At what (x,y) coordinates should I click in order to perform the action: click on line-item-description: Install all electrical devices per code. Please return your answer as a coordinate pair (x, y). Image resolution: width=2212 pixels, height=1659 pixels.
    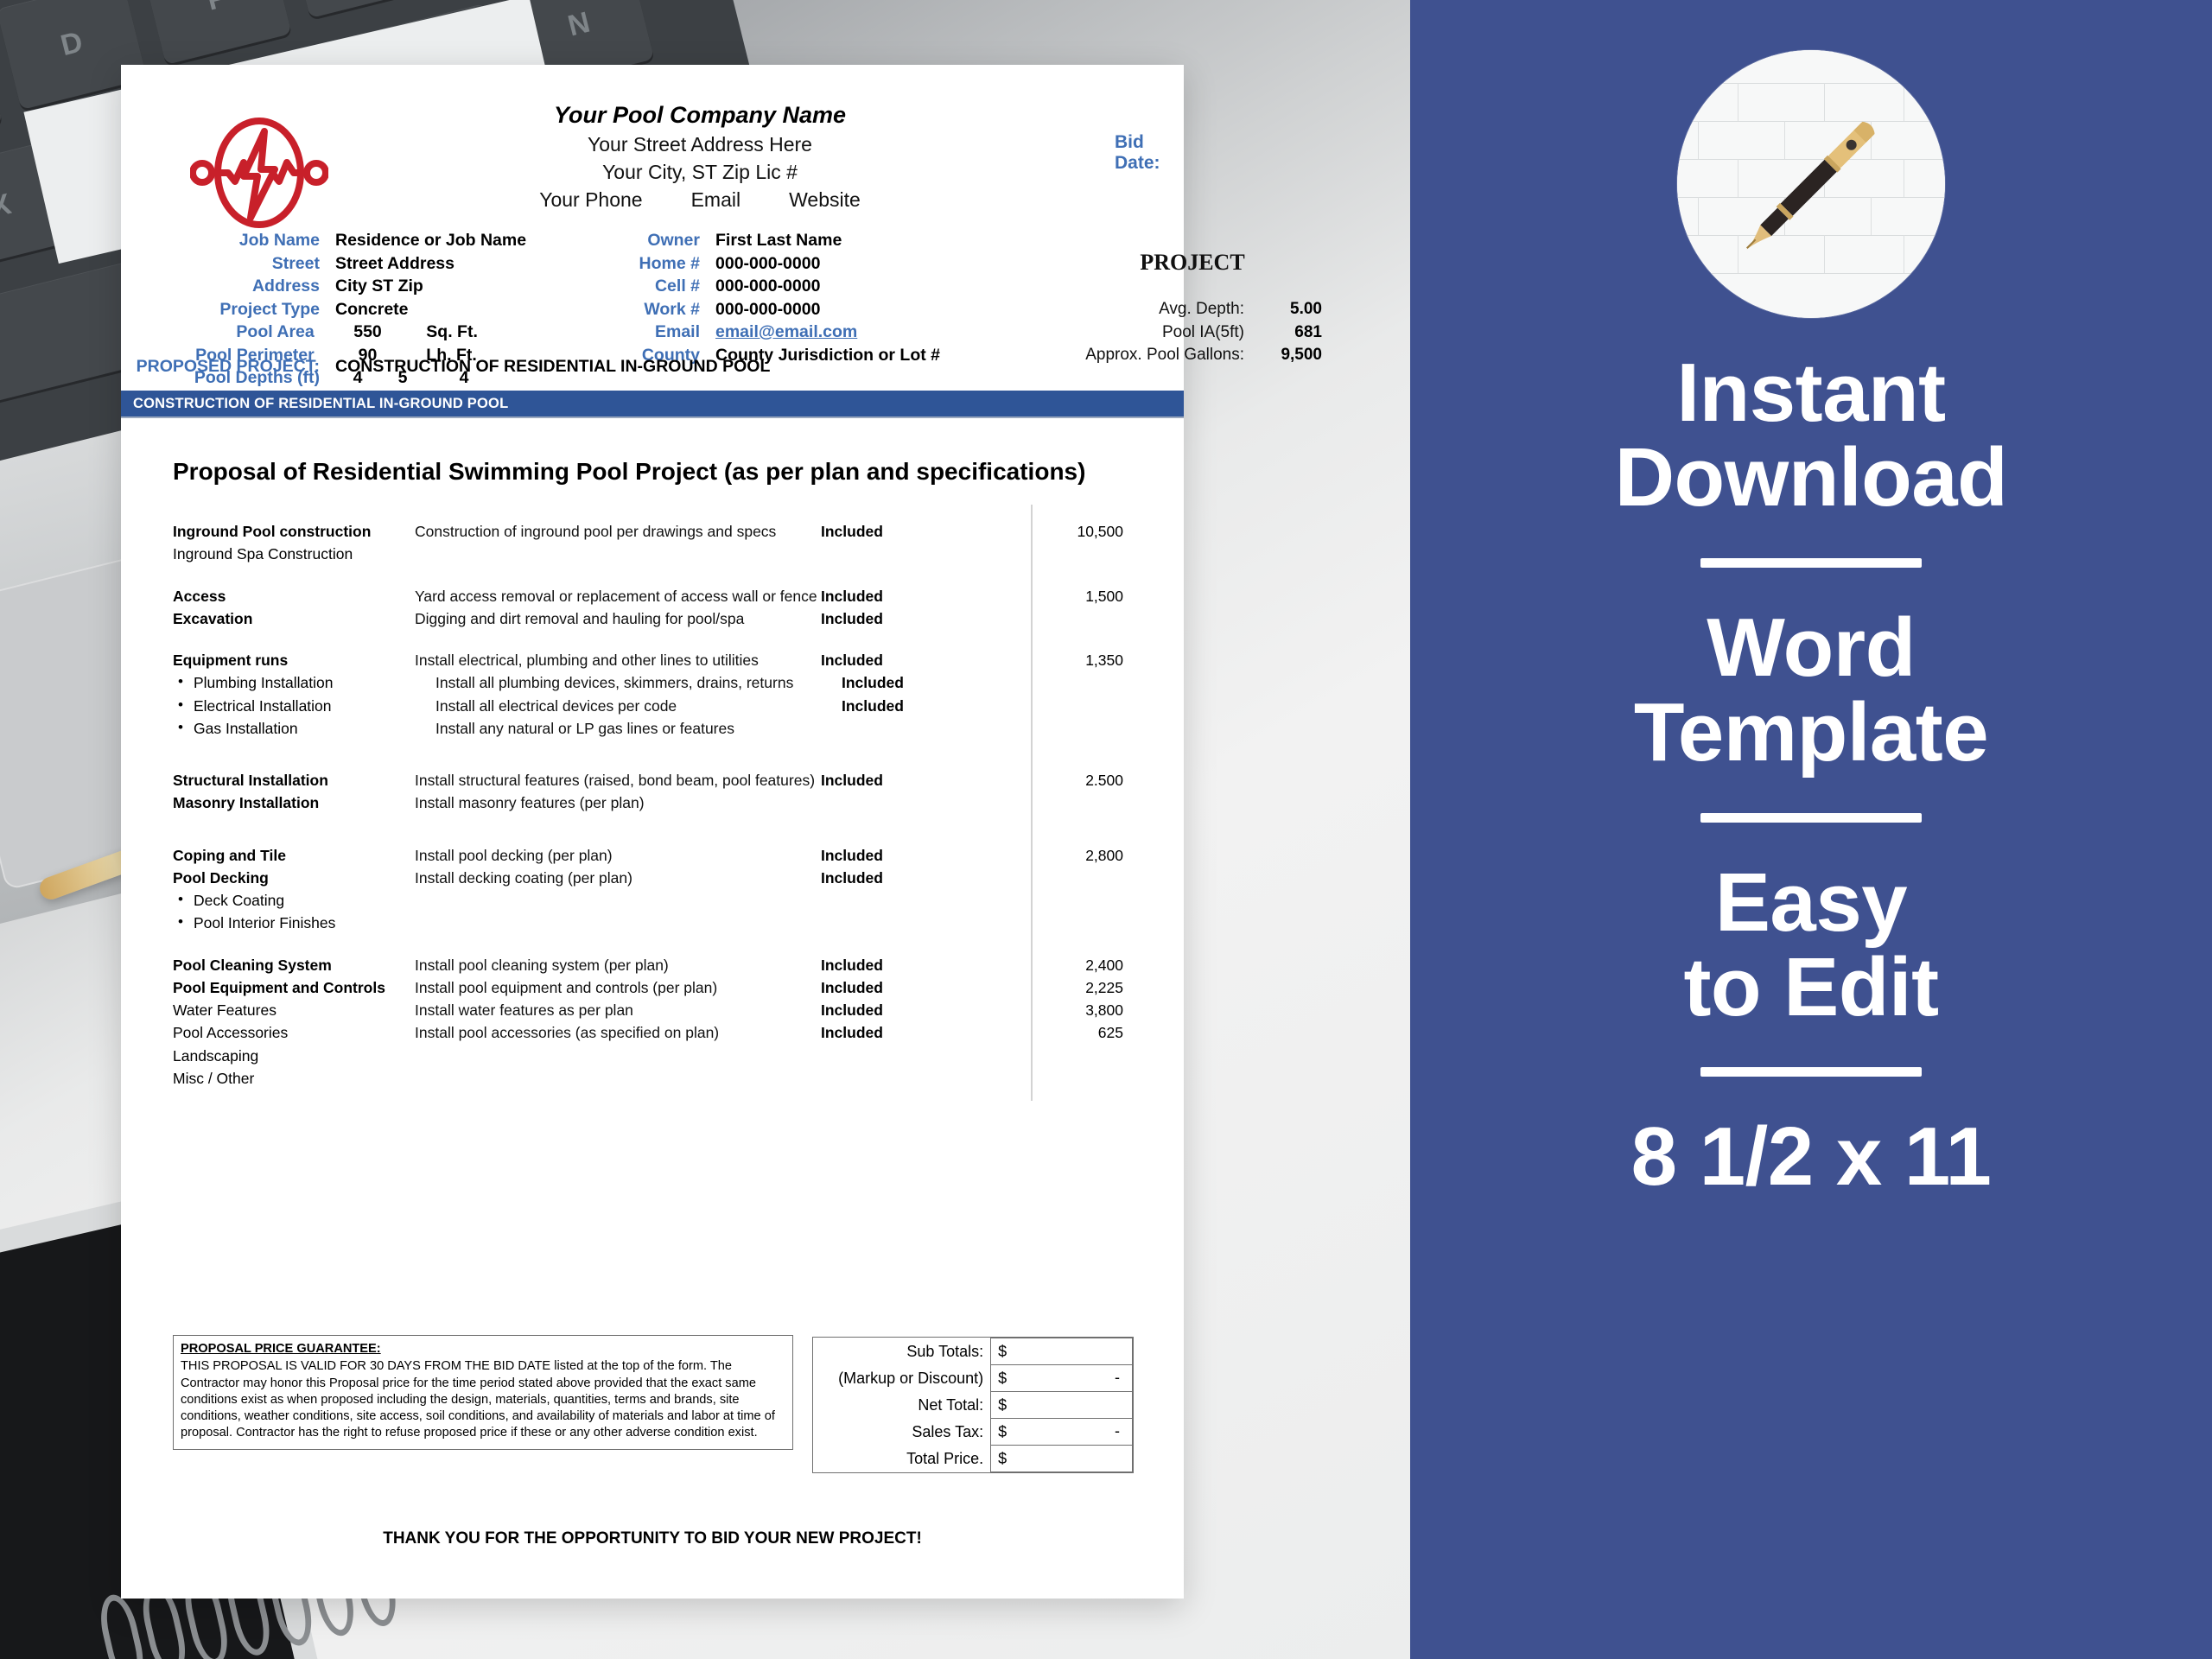
    Looking at the image, I should click on (556, 705).